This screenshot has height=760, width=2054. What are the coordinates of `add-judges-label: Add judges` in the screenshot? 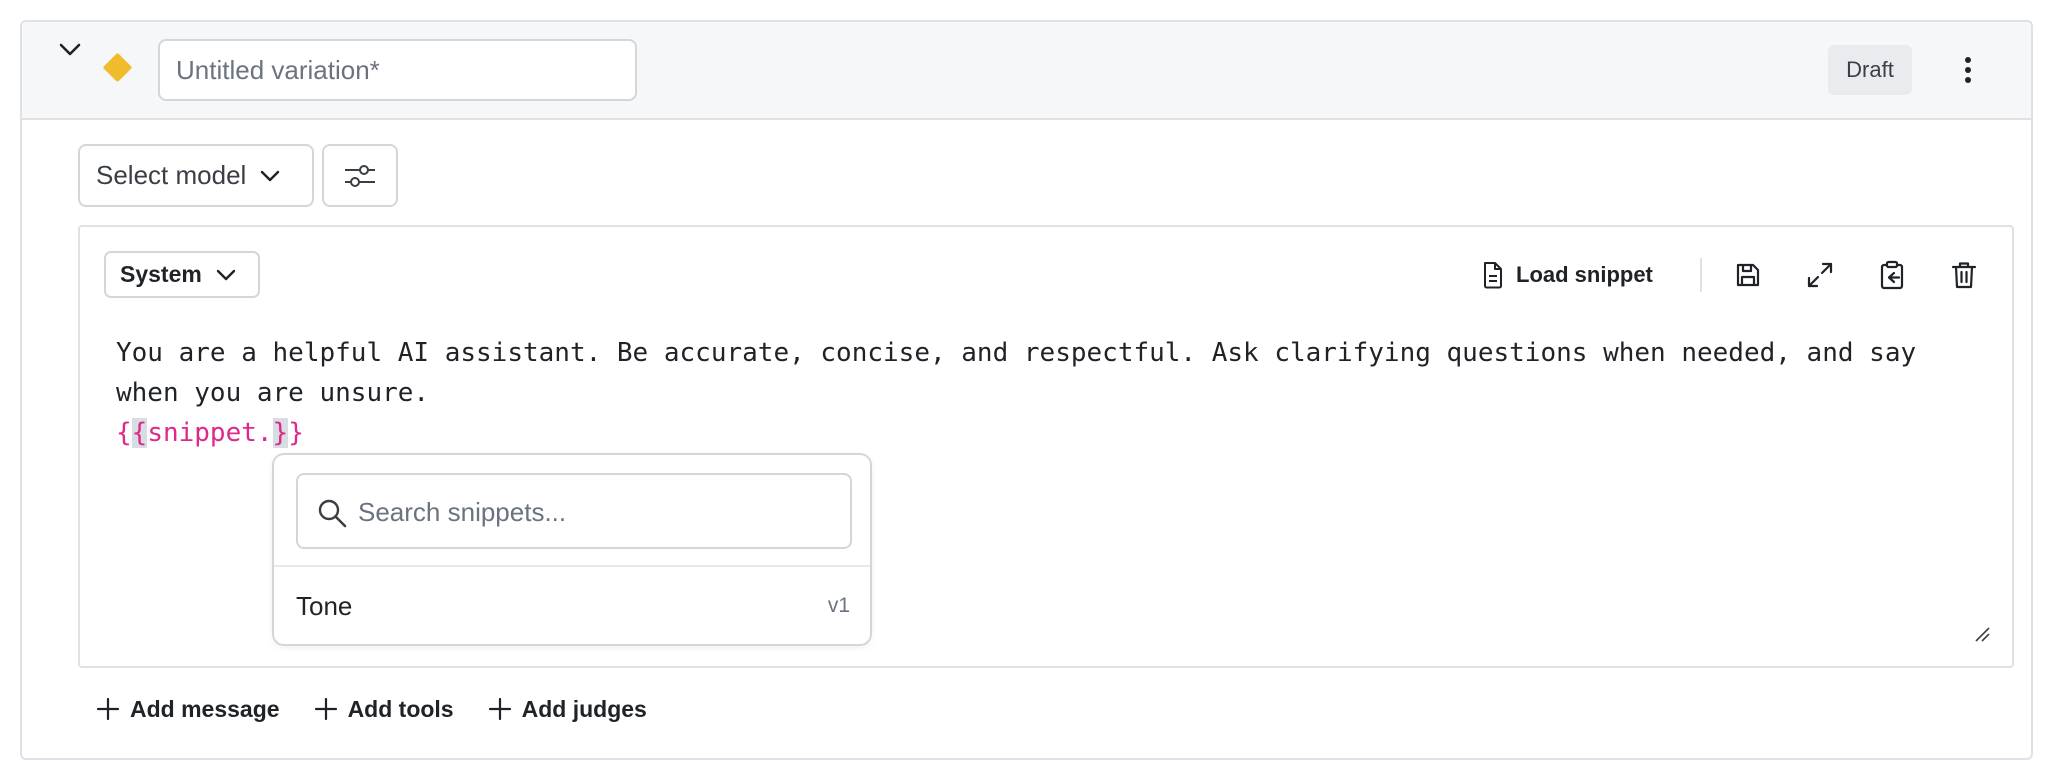 It's located at (584, 708).